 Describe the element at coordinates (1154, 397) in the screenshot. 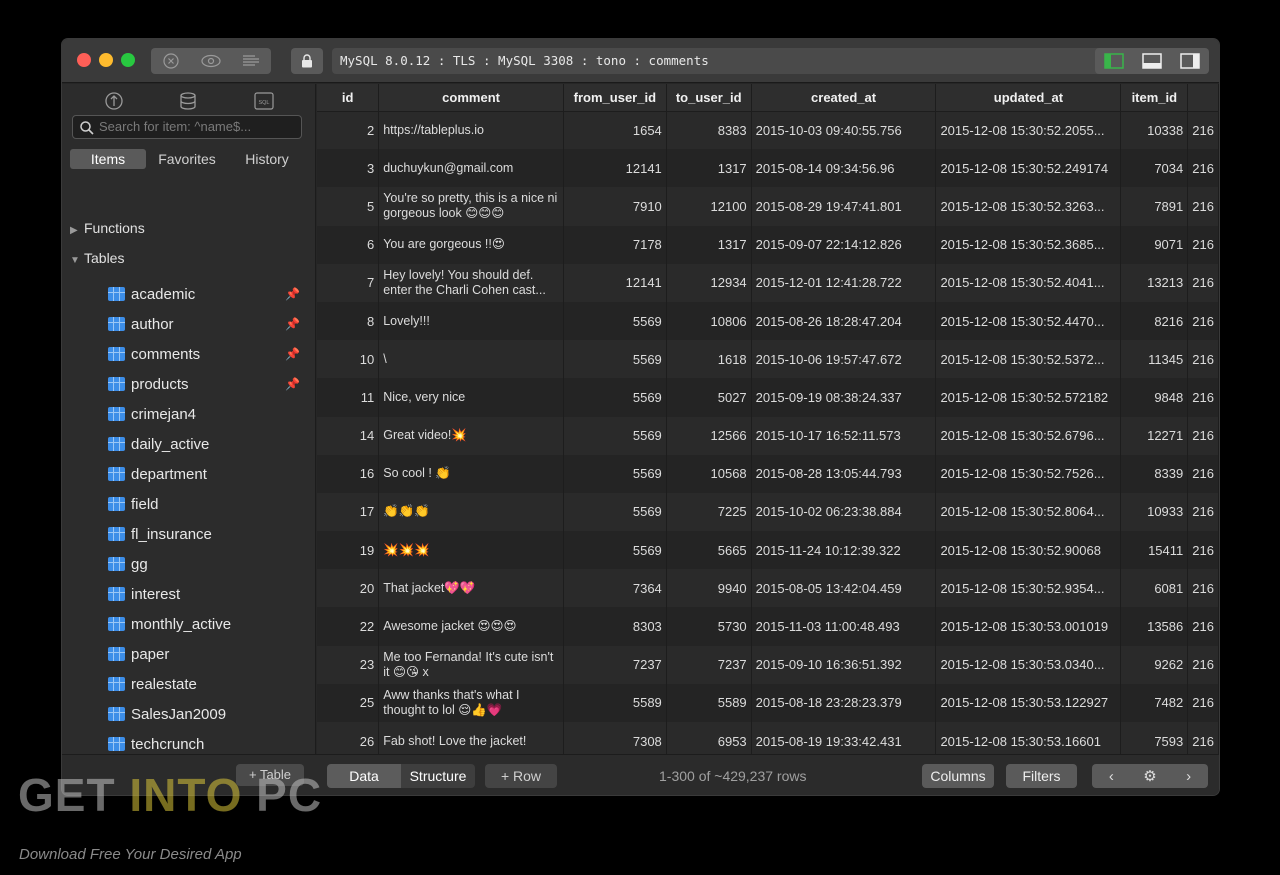

I see `table-cell: 9848` at that location.